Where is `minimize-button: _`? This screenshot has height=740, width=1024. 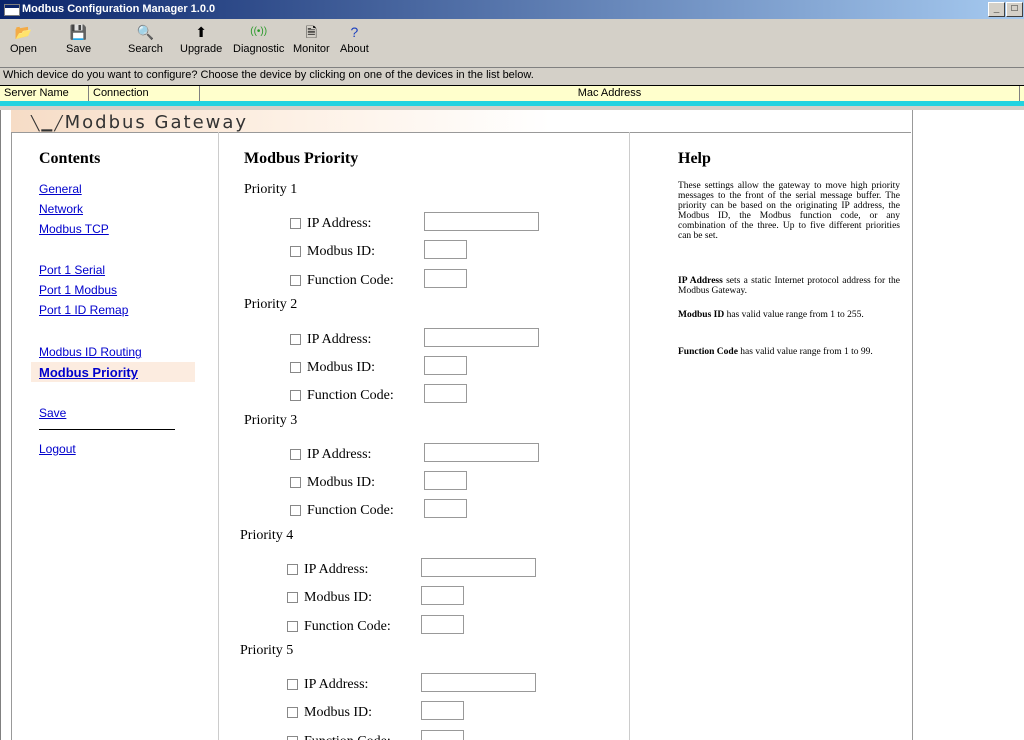
minimize-button: _ is located at coordinates (996, 9).